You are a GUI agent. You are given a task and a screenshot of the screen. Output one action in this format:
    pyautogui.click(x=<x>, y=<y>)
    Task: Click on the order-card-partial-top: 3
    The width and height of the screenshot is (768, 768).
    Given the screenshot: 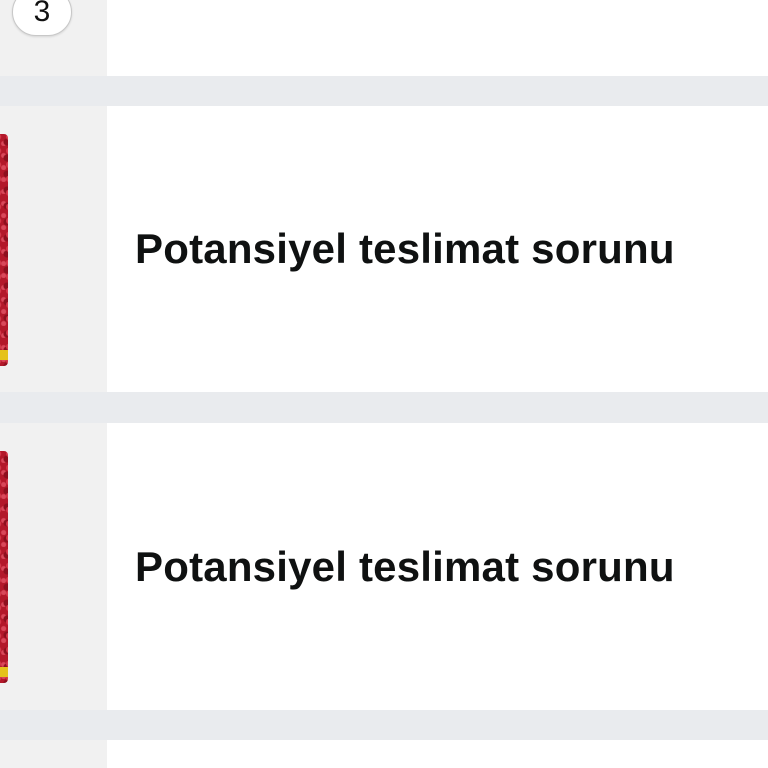 What is the action you would take?
    pyautogui.click(x=384, y=38)
    